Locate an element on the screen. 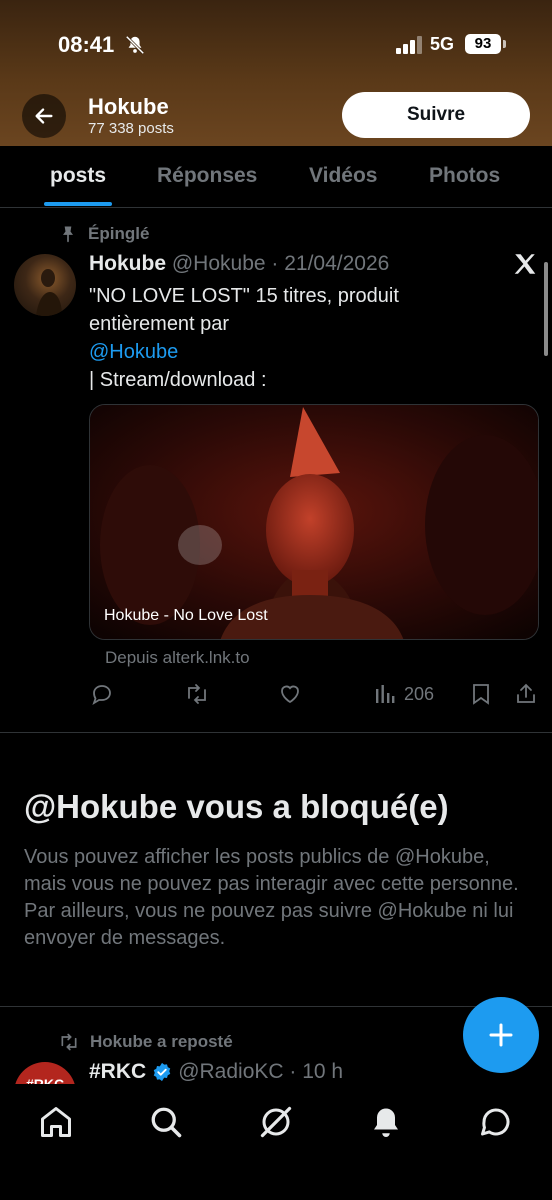  post-author-line: #RKC @RadioKC · 10 h is located at coordinates (216, 1072).